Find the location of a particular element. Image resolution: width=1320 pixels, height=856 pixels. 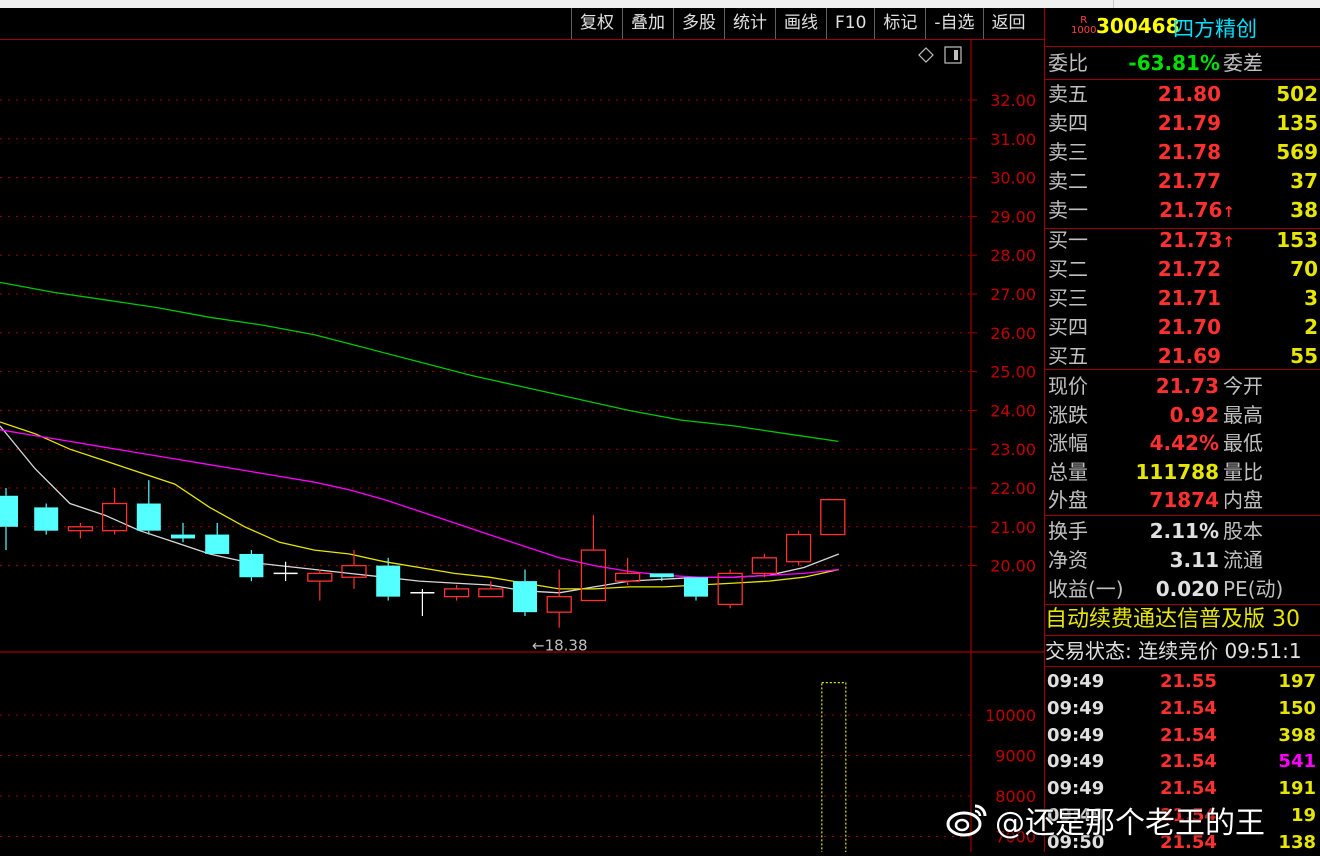

tick-volume: 541 is located at coordinates (1297, 762).